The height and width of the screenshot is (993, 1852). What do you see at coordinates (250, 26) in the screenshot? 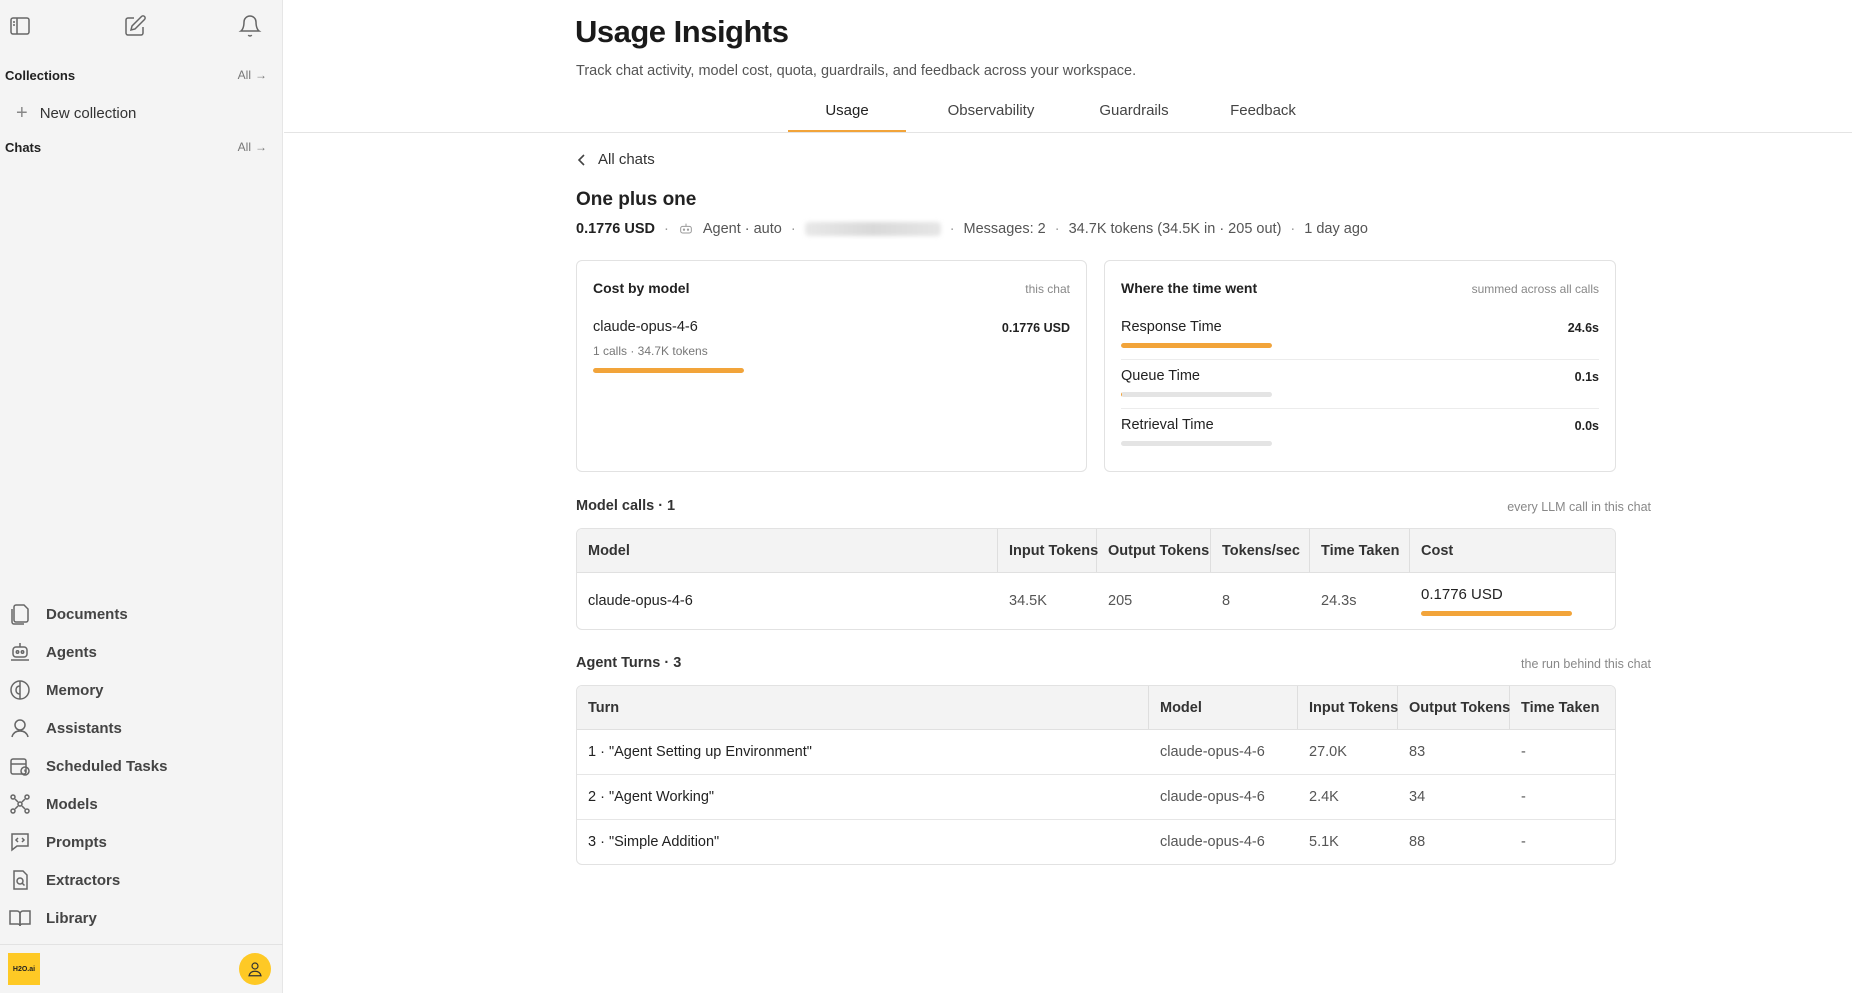
I see `bell-icon` at bounding box center [250, 26].